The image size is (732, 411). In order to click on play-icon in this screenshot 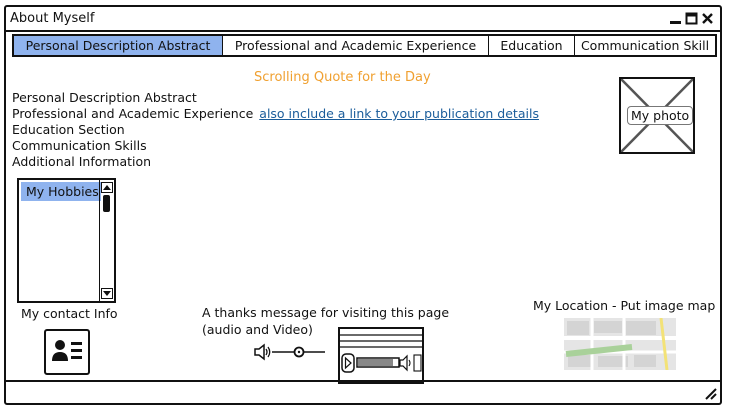, I will do `click(348, 363)`.